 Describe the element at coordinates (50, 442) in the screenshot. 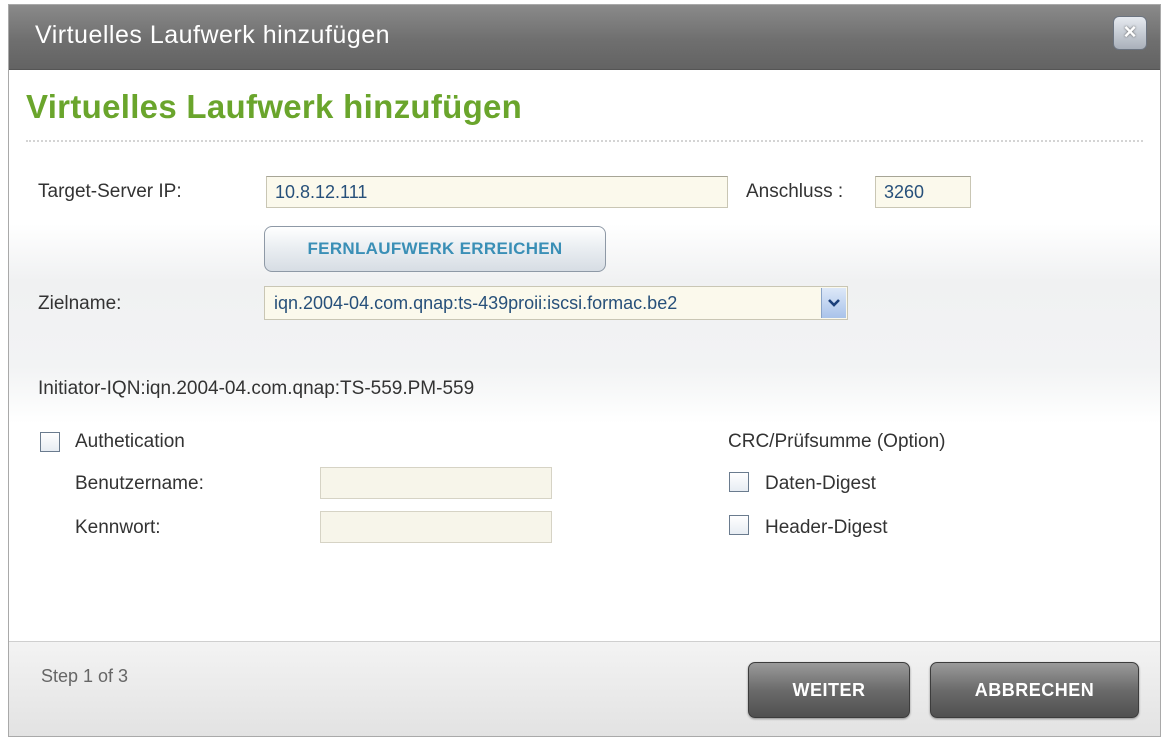

I see `authentication-checkbox` at that location.